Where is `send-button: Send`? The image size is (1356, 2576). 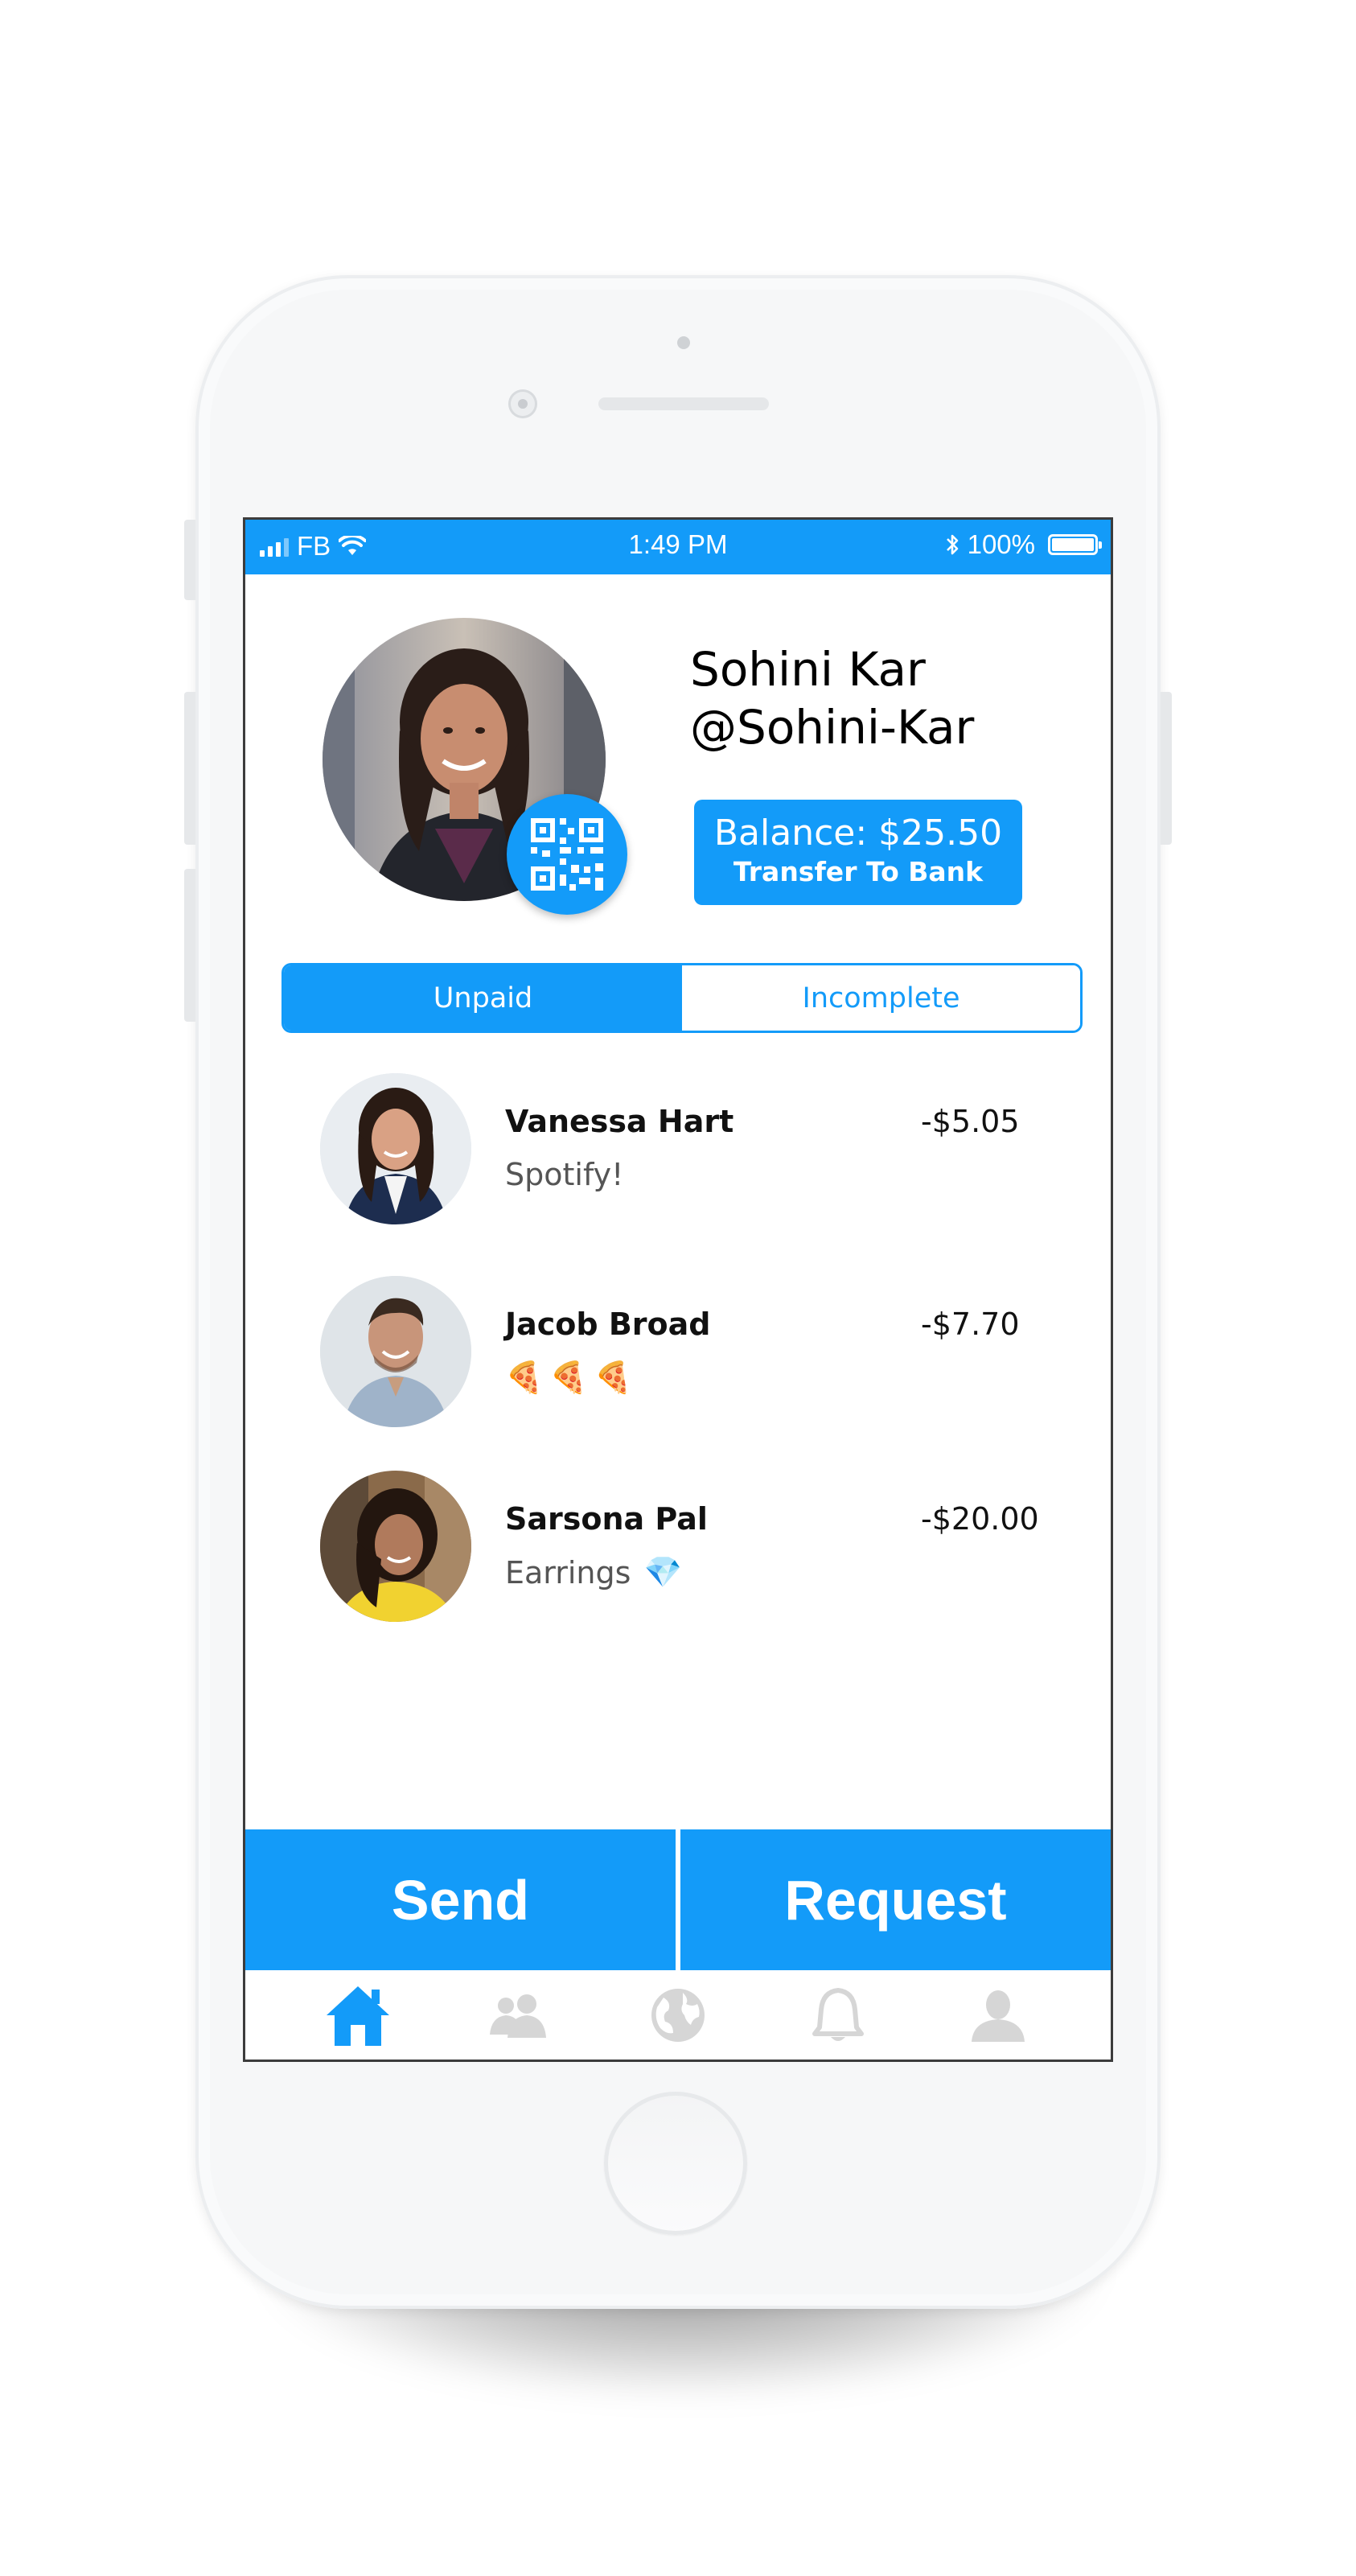
send-button: Send is located at coordinates (461, 1899).